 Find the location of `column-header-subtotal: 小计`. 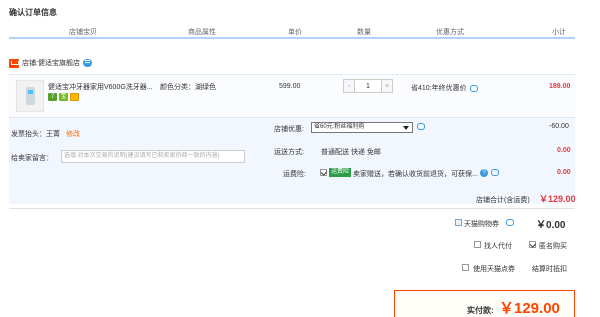

column-header-subtotal: 小计 is located at coordinates (559, 32).